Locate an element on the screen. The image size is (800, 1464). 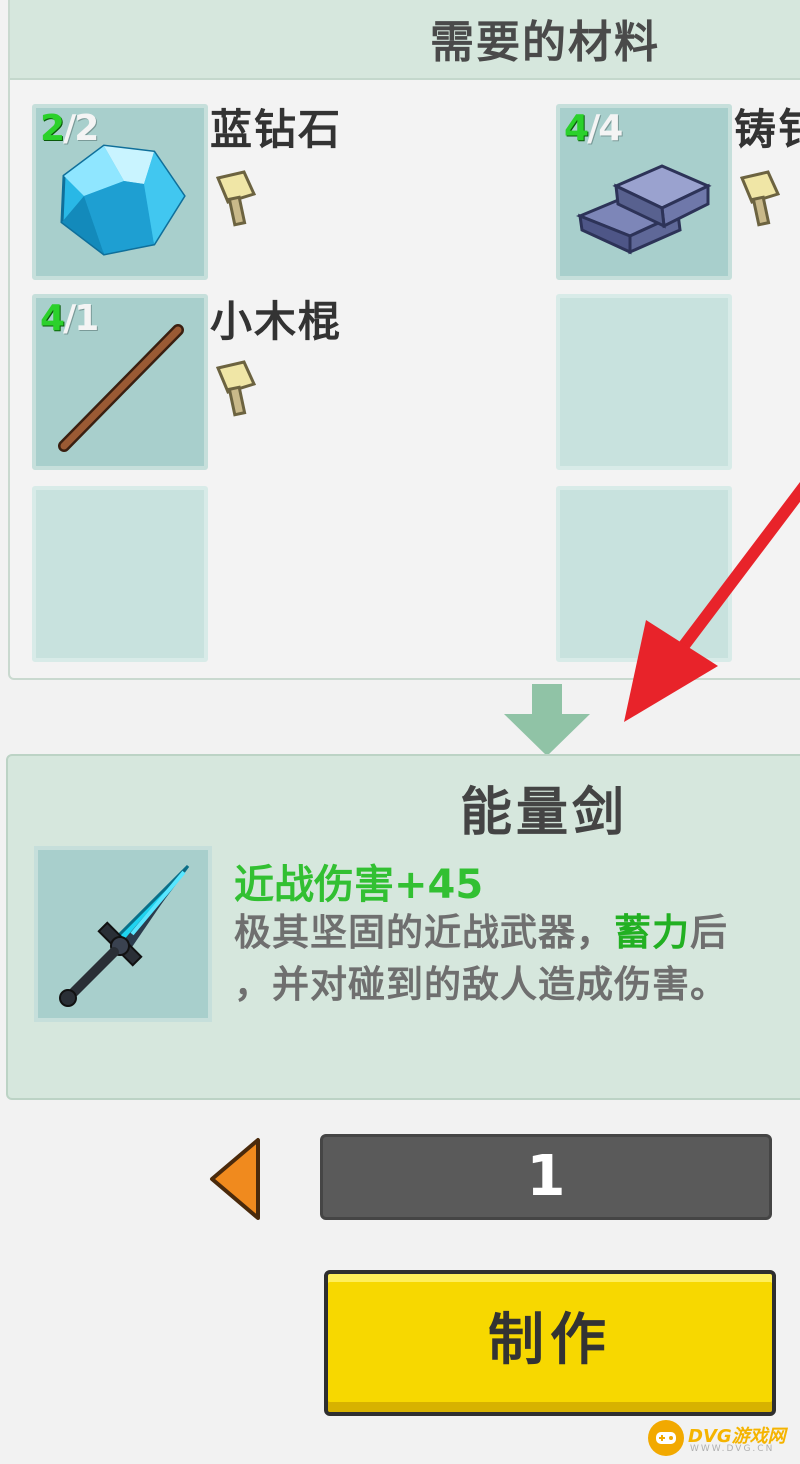
need-count: /4 is located at coordinates (605, 128).